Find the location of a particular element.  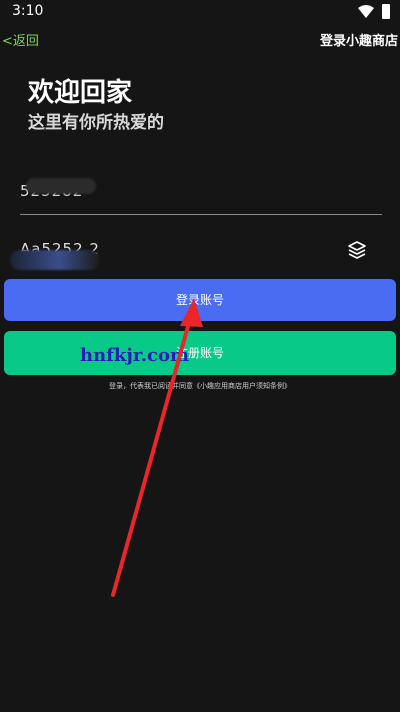

login-button-label: 登录账号 is located at coordinates (199, 300).